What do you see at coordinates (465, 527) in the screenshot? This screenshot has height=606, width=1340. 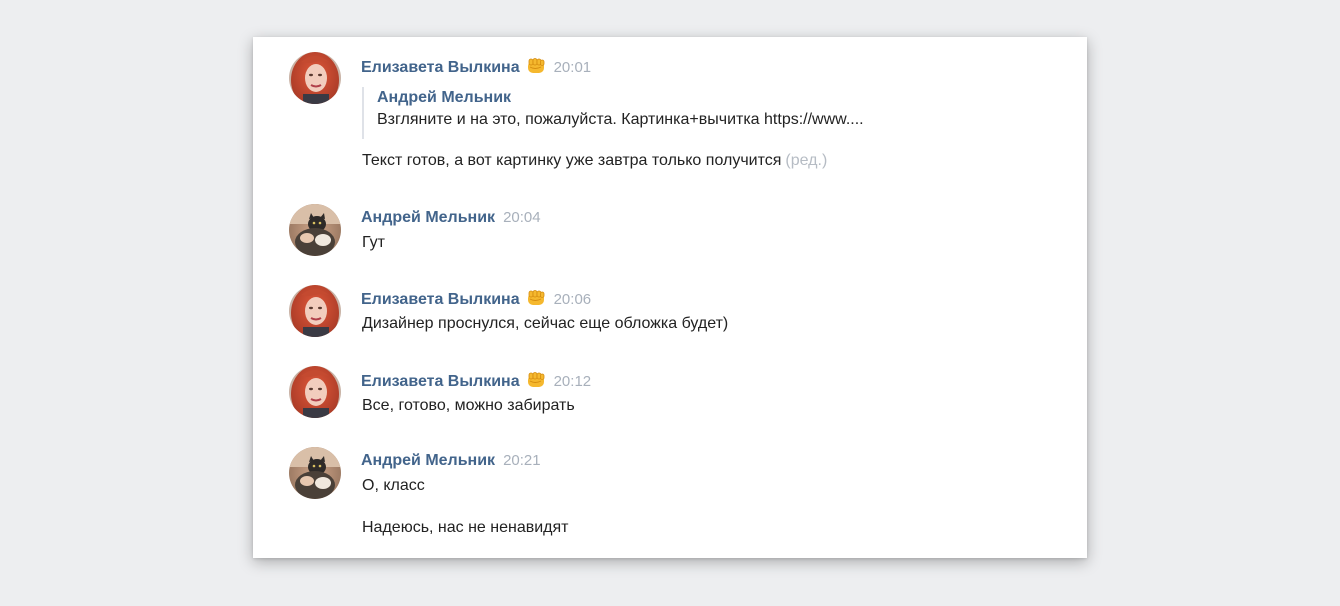 I see `message-text: Надеюсь, нас не ненавидят` at bounding box center [465, 527].